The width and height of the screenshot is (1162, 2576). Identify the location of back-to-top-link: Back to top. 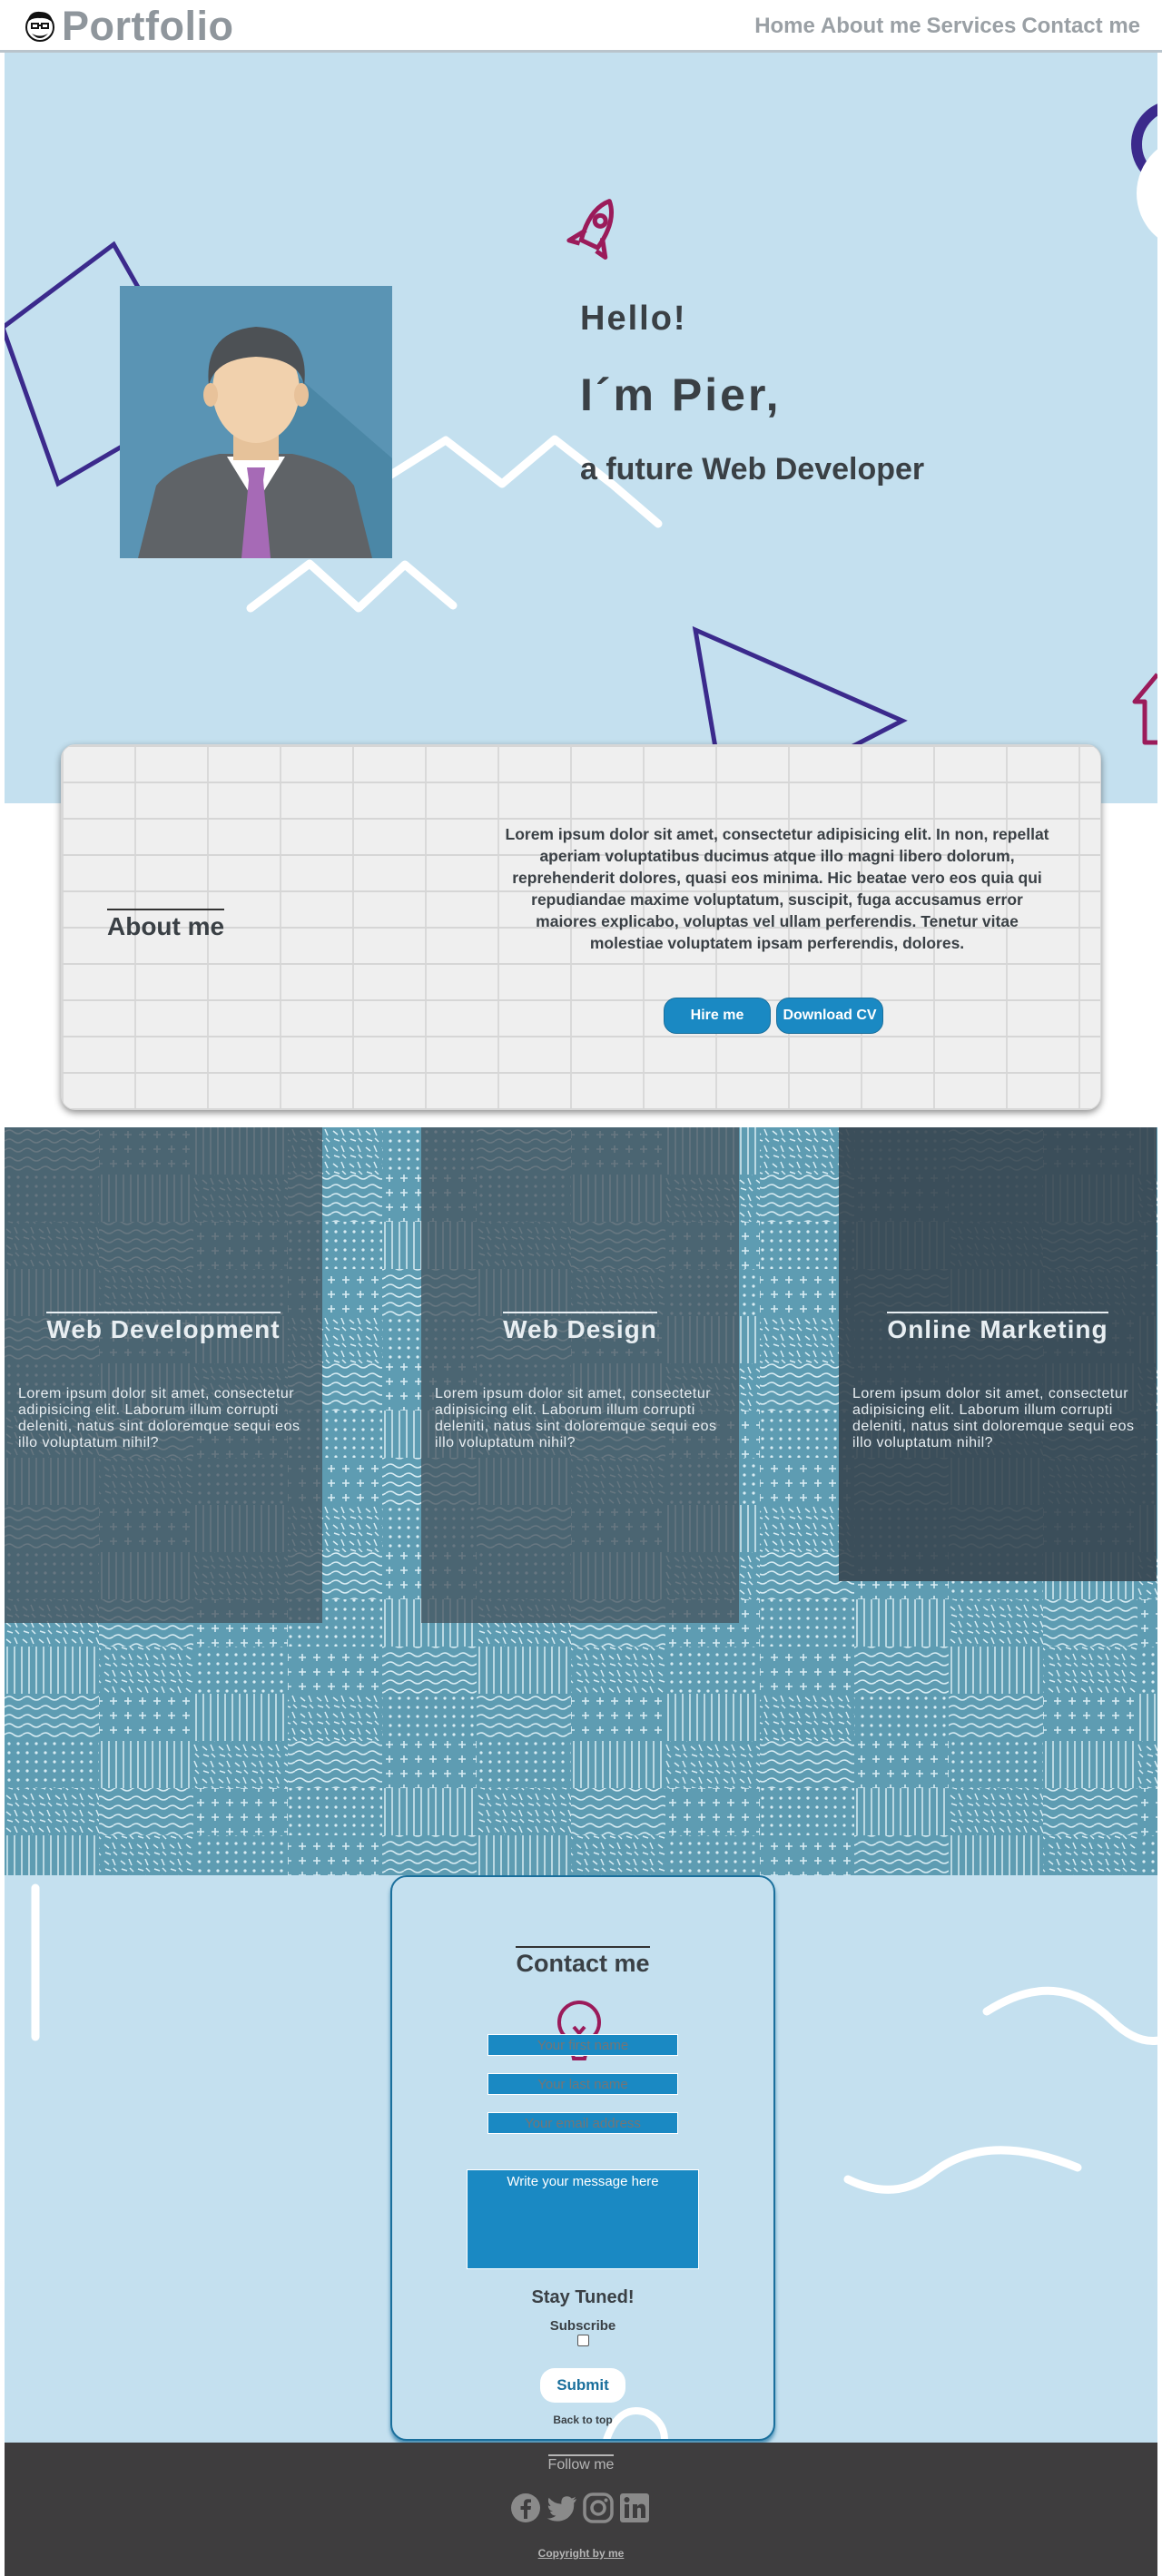
(582, 2420).